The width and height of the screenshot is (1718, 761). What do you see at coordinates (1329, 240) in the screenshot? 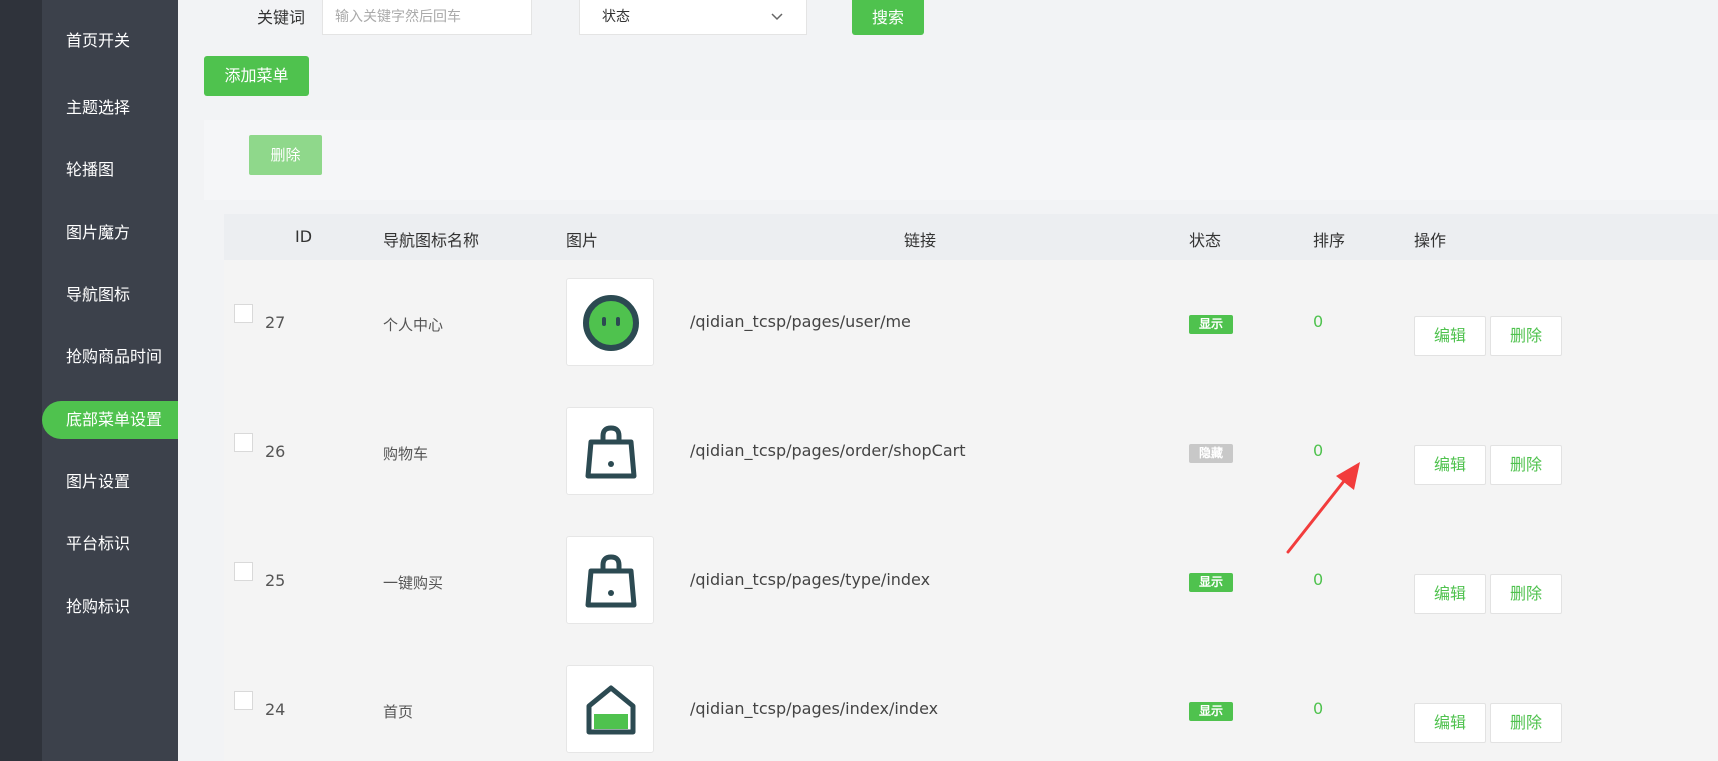
I see `header-sort: 排序` at bounding box center [1329, 240].